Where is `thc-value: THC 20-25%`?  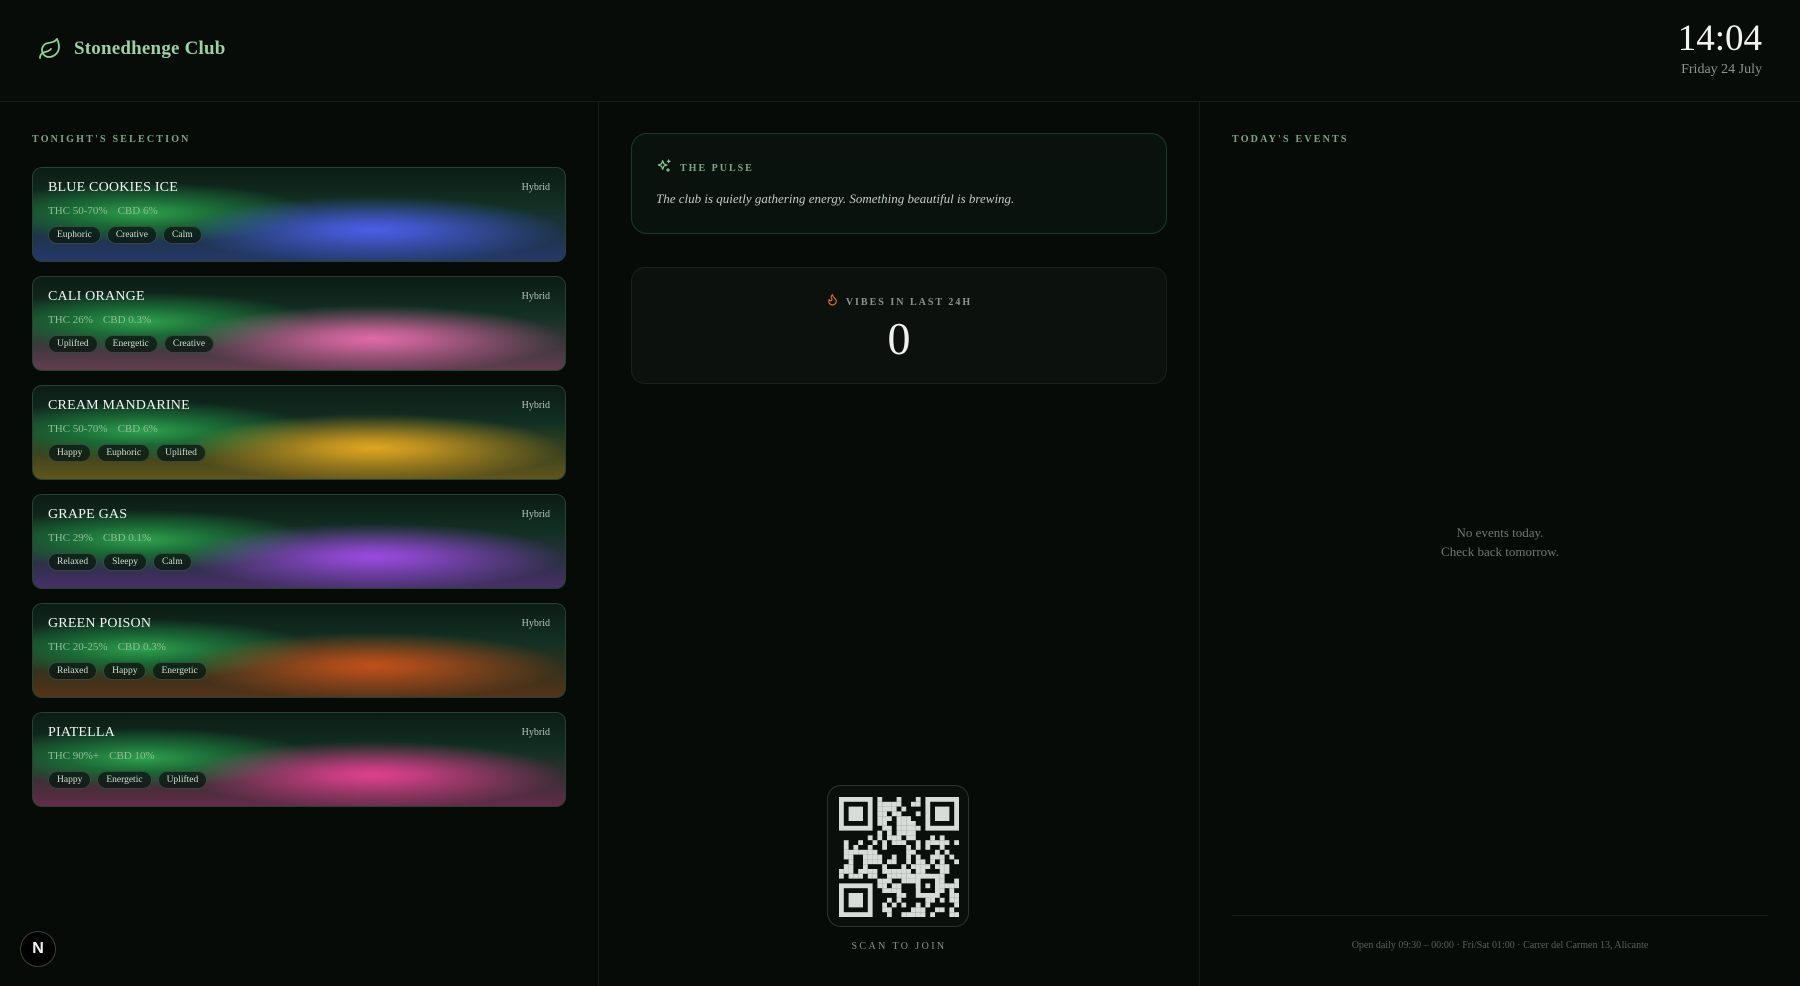
thc-value: THC 20-25% is located at coordinates (78, 647).